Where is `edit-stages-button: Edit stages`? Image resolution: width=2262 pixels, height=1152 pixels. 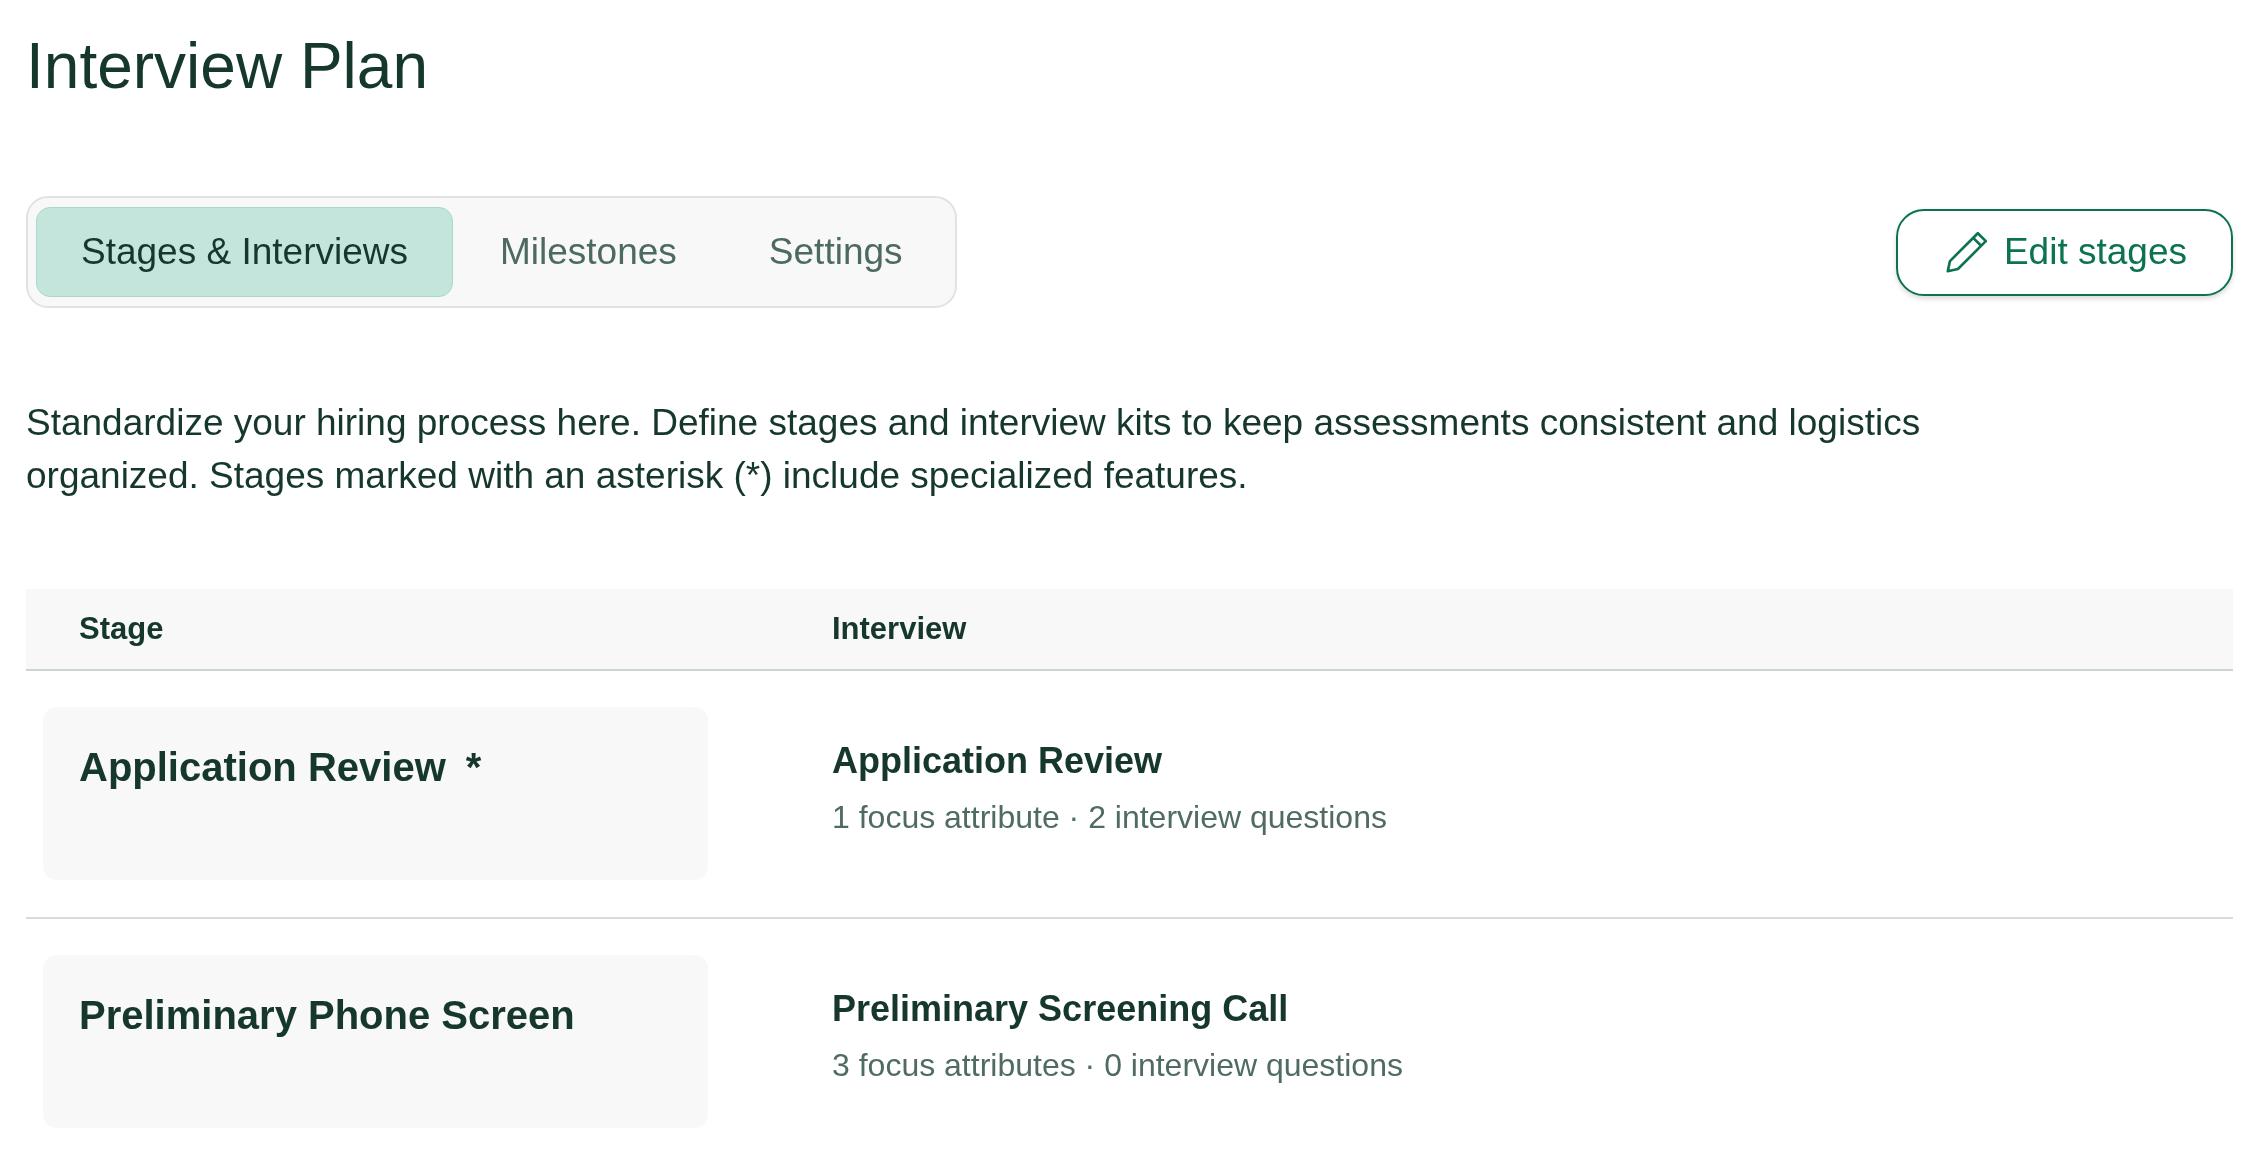 edit-stages-button: Edit stages is located at coordinates (2064, 252).